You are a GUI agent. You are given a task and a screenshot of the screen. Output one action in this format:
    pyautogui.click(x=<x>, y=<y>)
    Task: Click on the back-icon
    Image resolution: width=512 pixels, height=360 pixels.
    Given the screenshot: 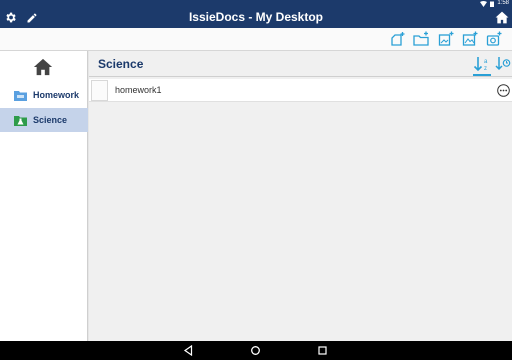 What is the action you would take?
    pyautogui.click(x=188, y=350)
    